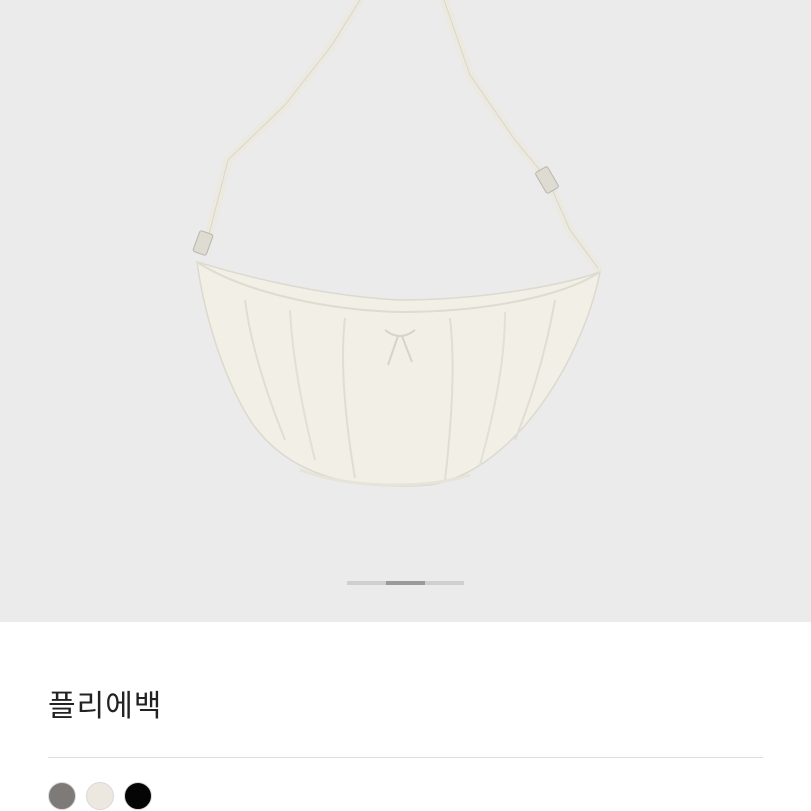 Image resolution: width=811 pixels, height=811 pixels. I want to click on color-swatch-gray, so click(62, 796).